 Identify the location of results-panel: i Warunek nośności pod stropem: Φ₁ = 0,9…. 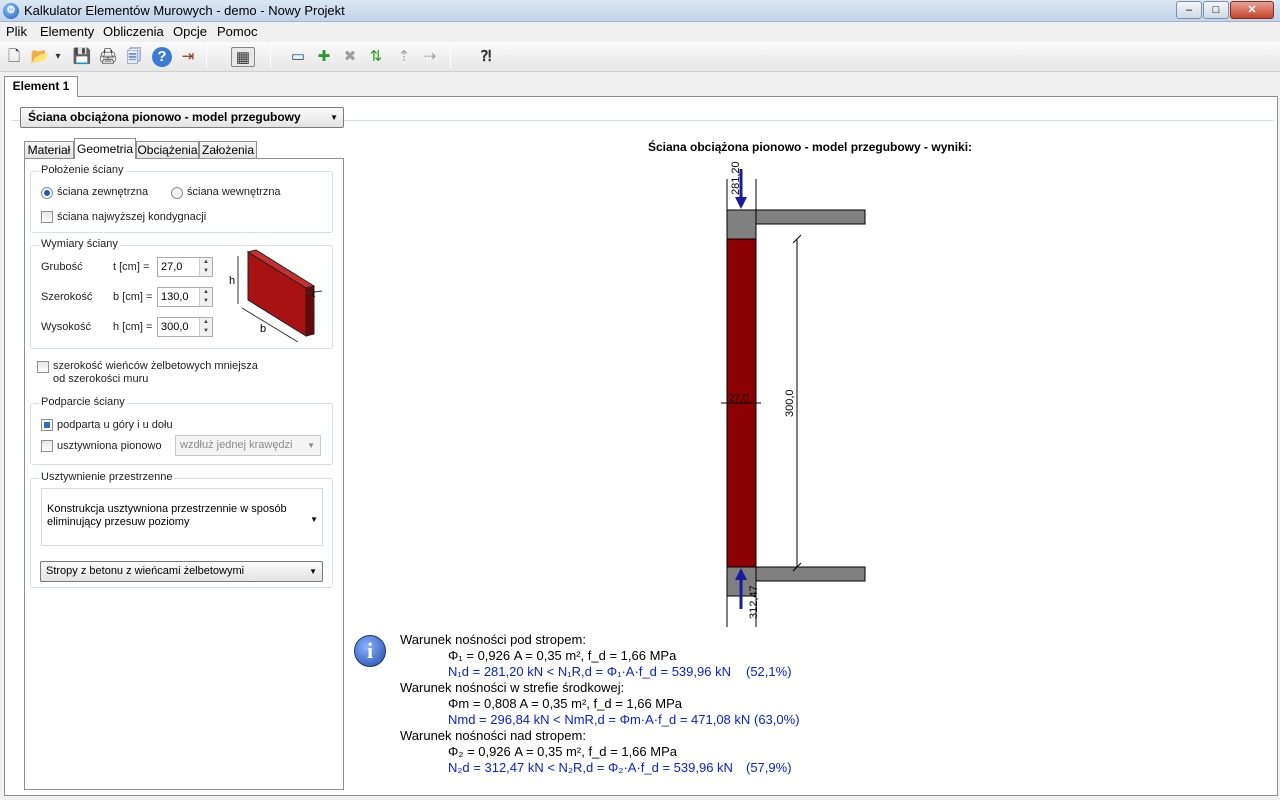
(634, 707).